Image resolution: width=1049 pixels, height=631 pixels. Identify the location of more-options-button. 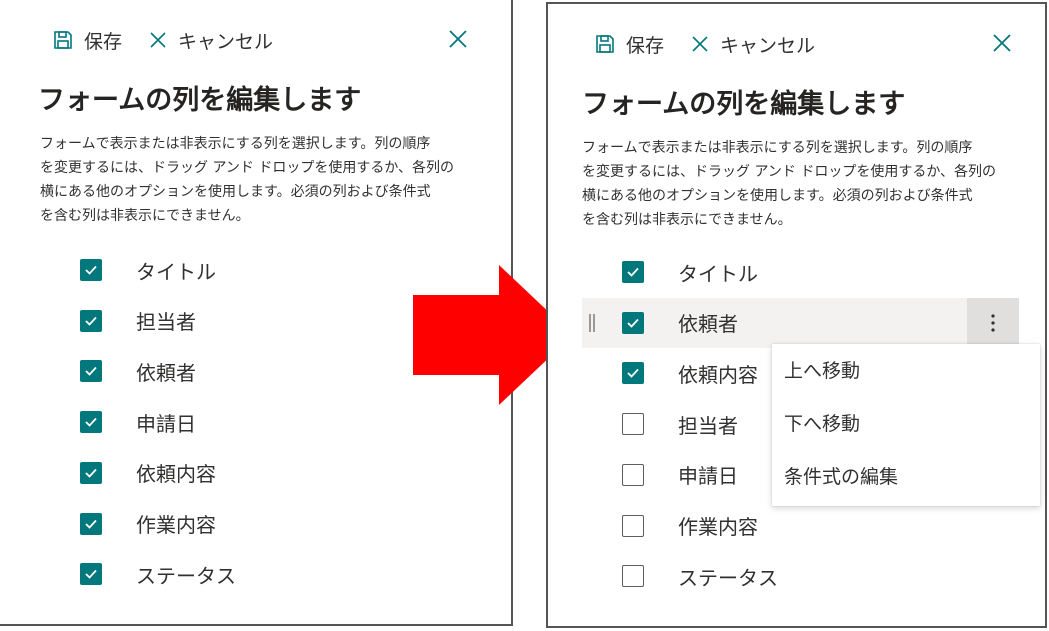
(993, 322).